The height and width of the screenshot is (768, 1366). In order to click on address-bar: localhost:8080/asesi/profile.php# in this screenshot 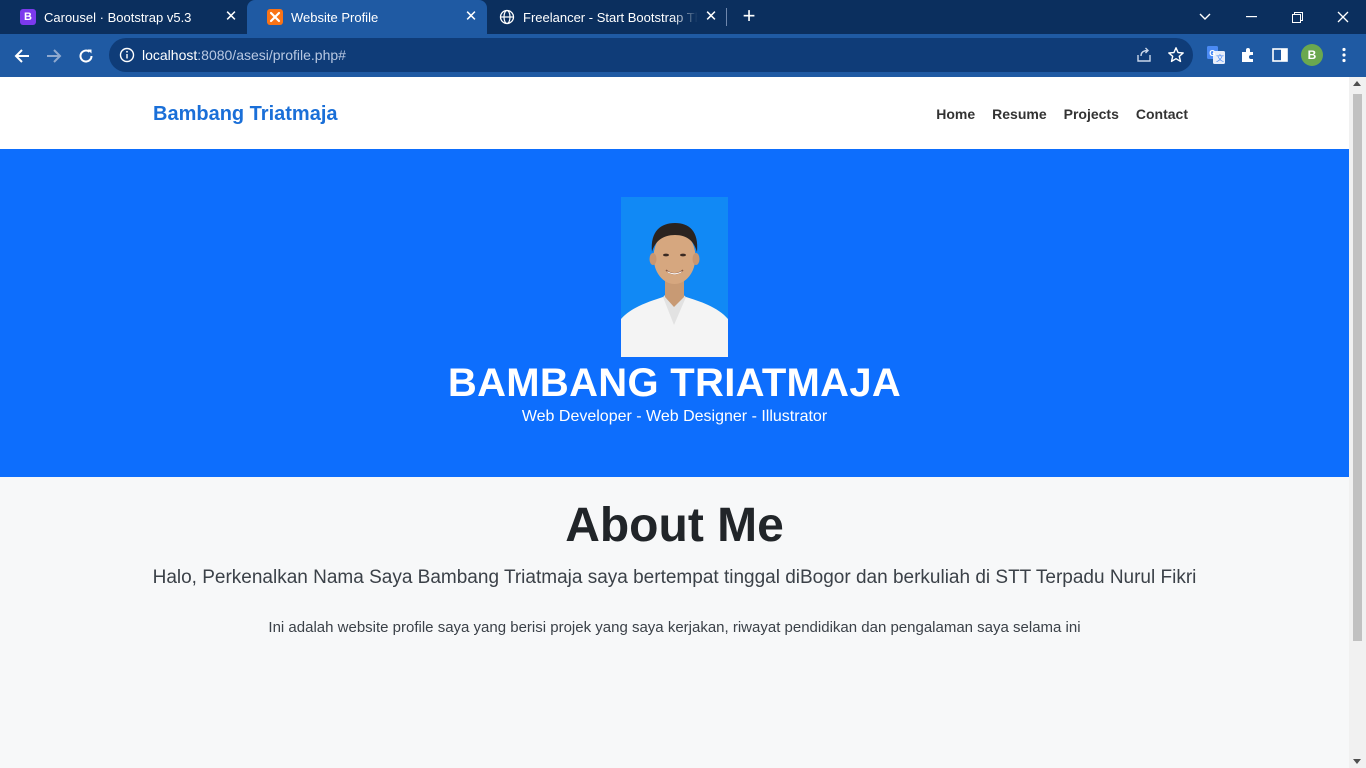, I will do `click(651, 55)`.